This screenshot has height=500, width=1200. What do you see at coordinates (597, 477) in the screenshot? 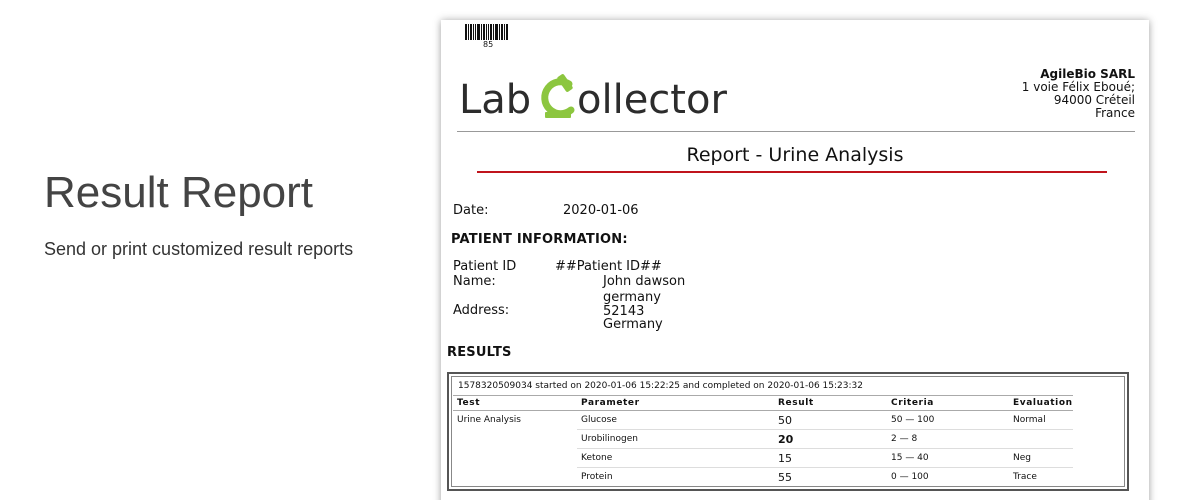
I see `parameter-cell: Protein` at bounding box center [597, 477].